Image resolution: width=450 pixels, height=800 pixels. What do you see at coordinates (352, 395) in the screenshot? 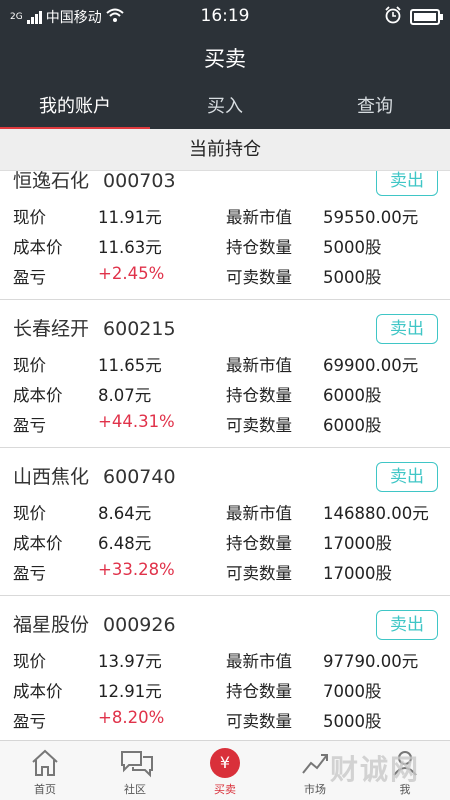
I see `quantity-value: 6000股` at bounding box center [352, 395].